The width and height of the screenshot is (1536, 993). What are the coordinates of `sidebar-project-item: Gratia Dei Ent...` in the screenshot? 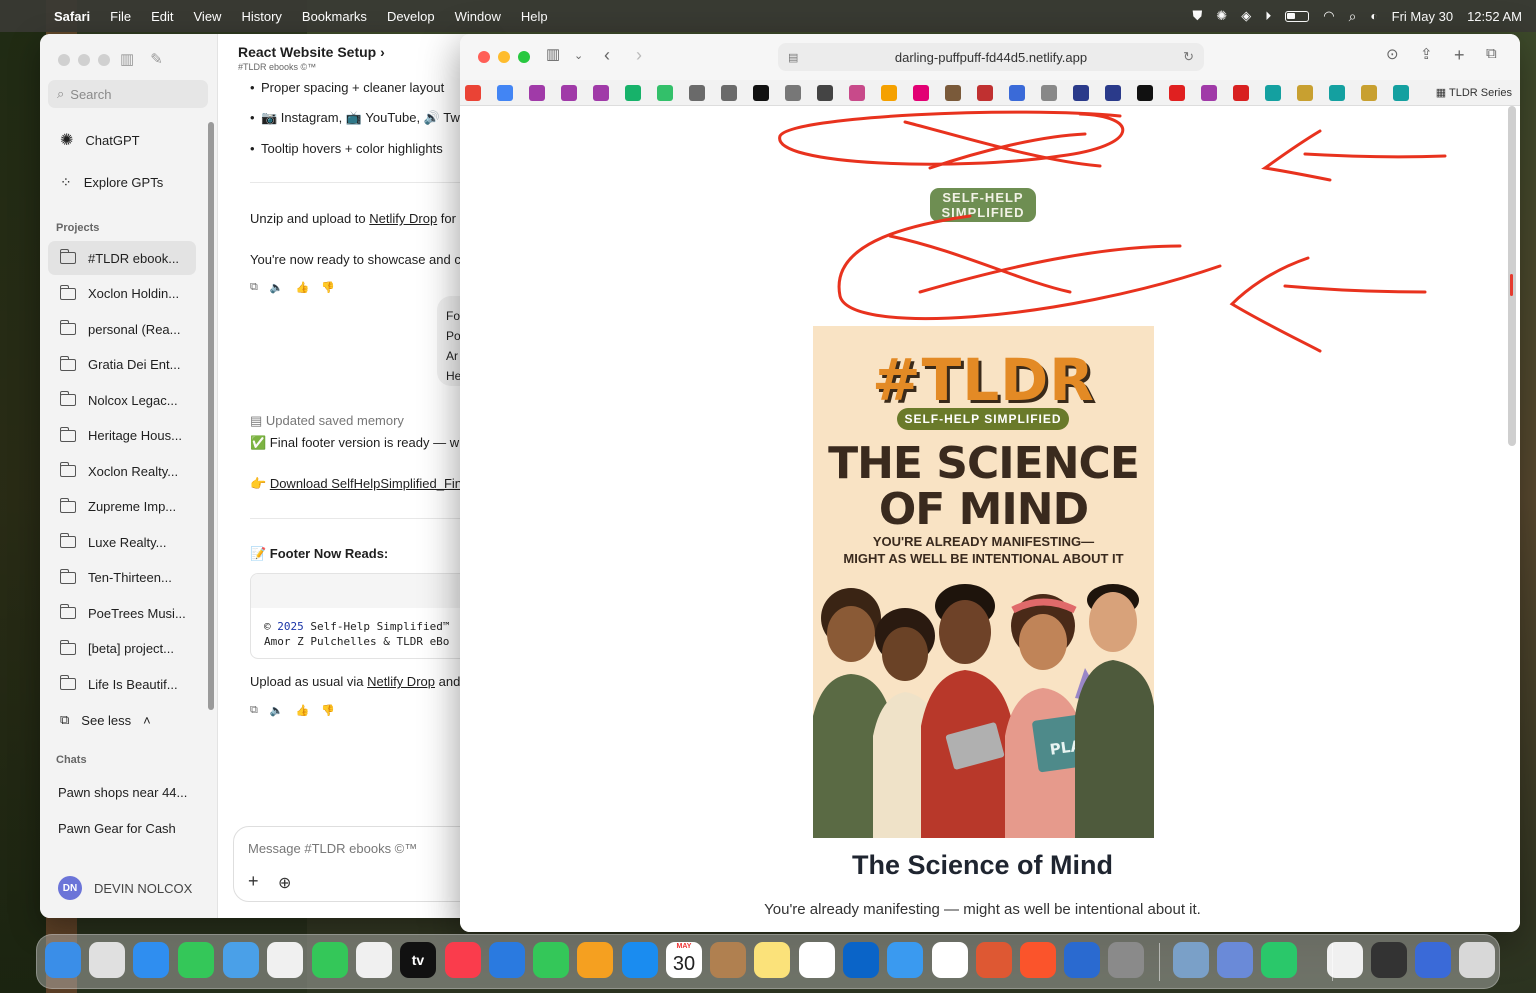 It's located at (122, 365).